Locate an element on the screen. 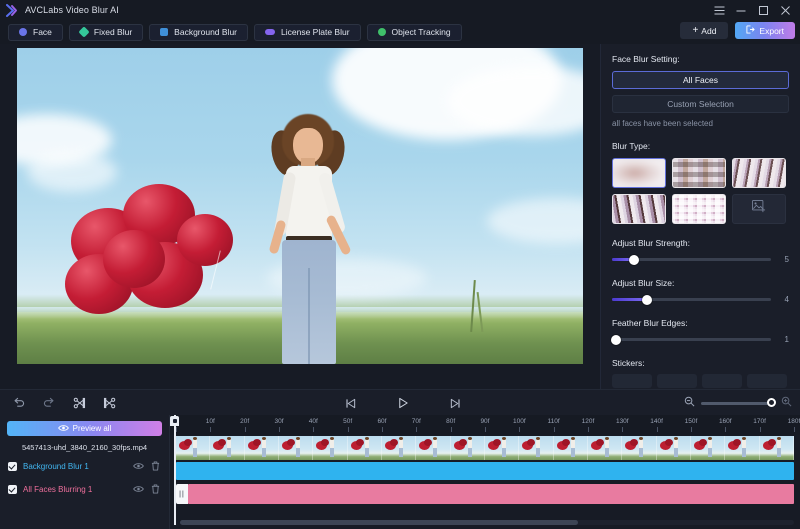 This screenshot has width=800, height=529. tab-face: Face is located at coordinates (35, 32).